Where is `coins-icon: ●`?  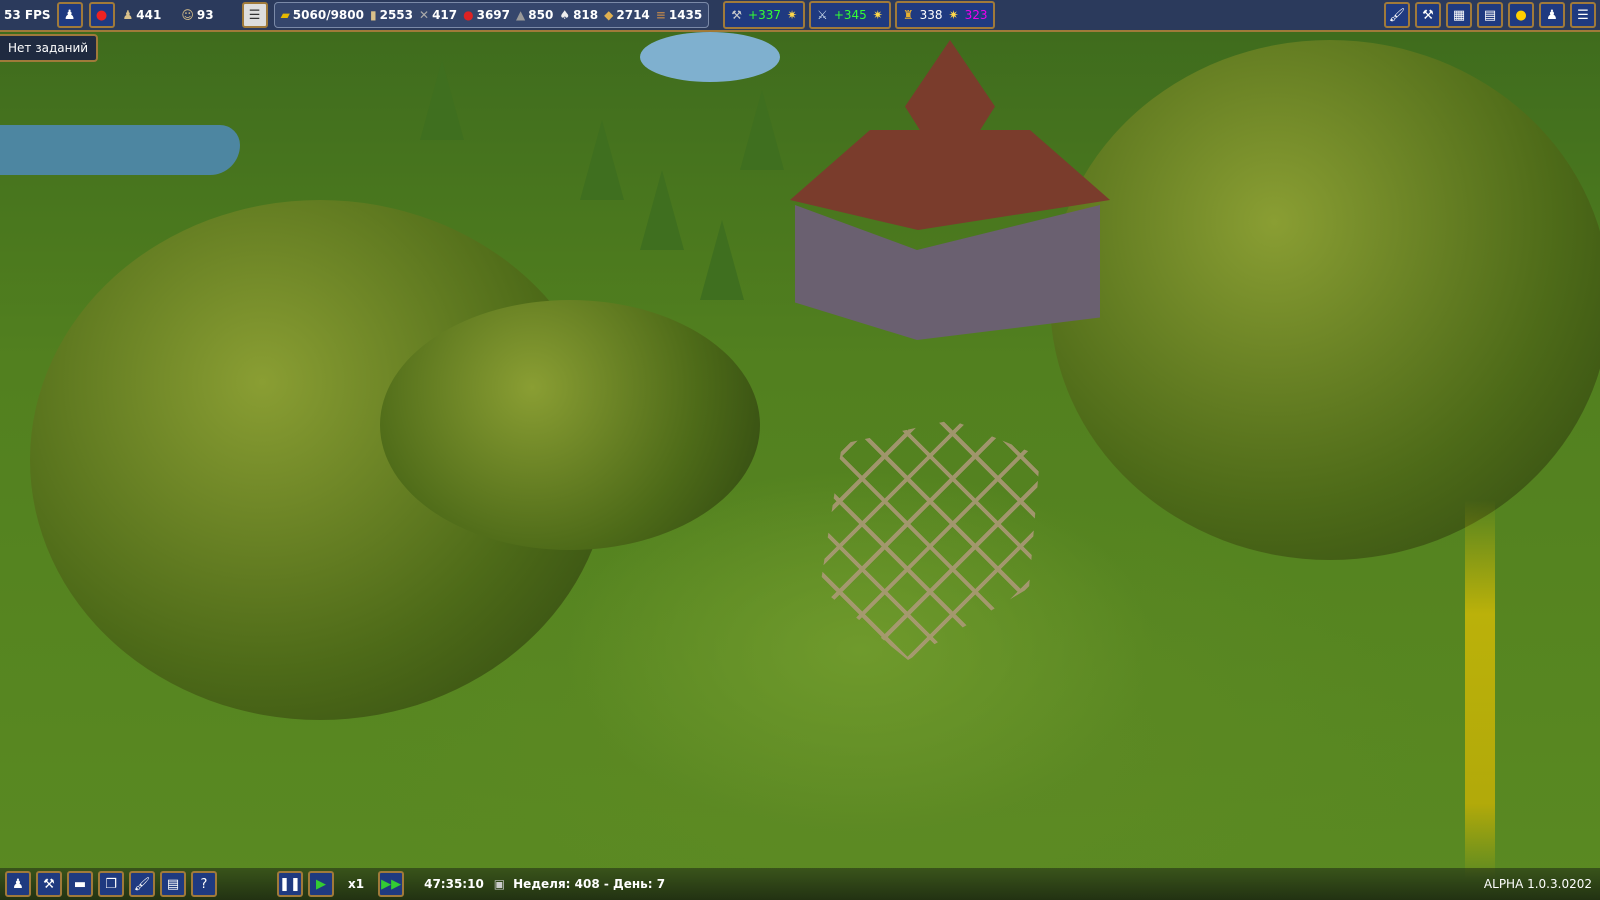 coins-icon: ● is located at coordinates (1521, 15).